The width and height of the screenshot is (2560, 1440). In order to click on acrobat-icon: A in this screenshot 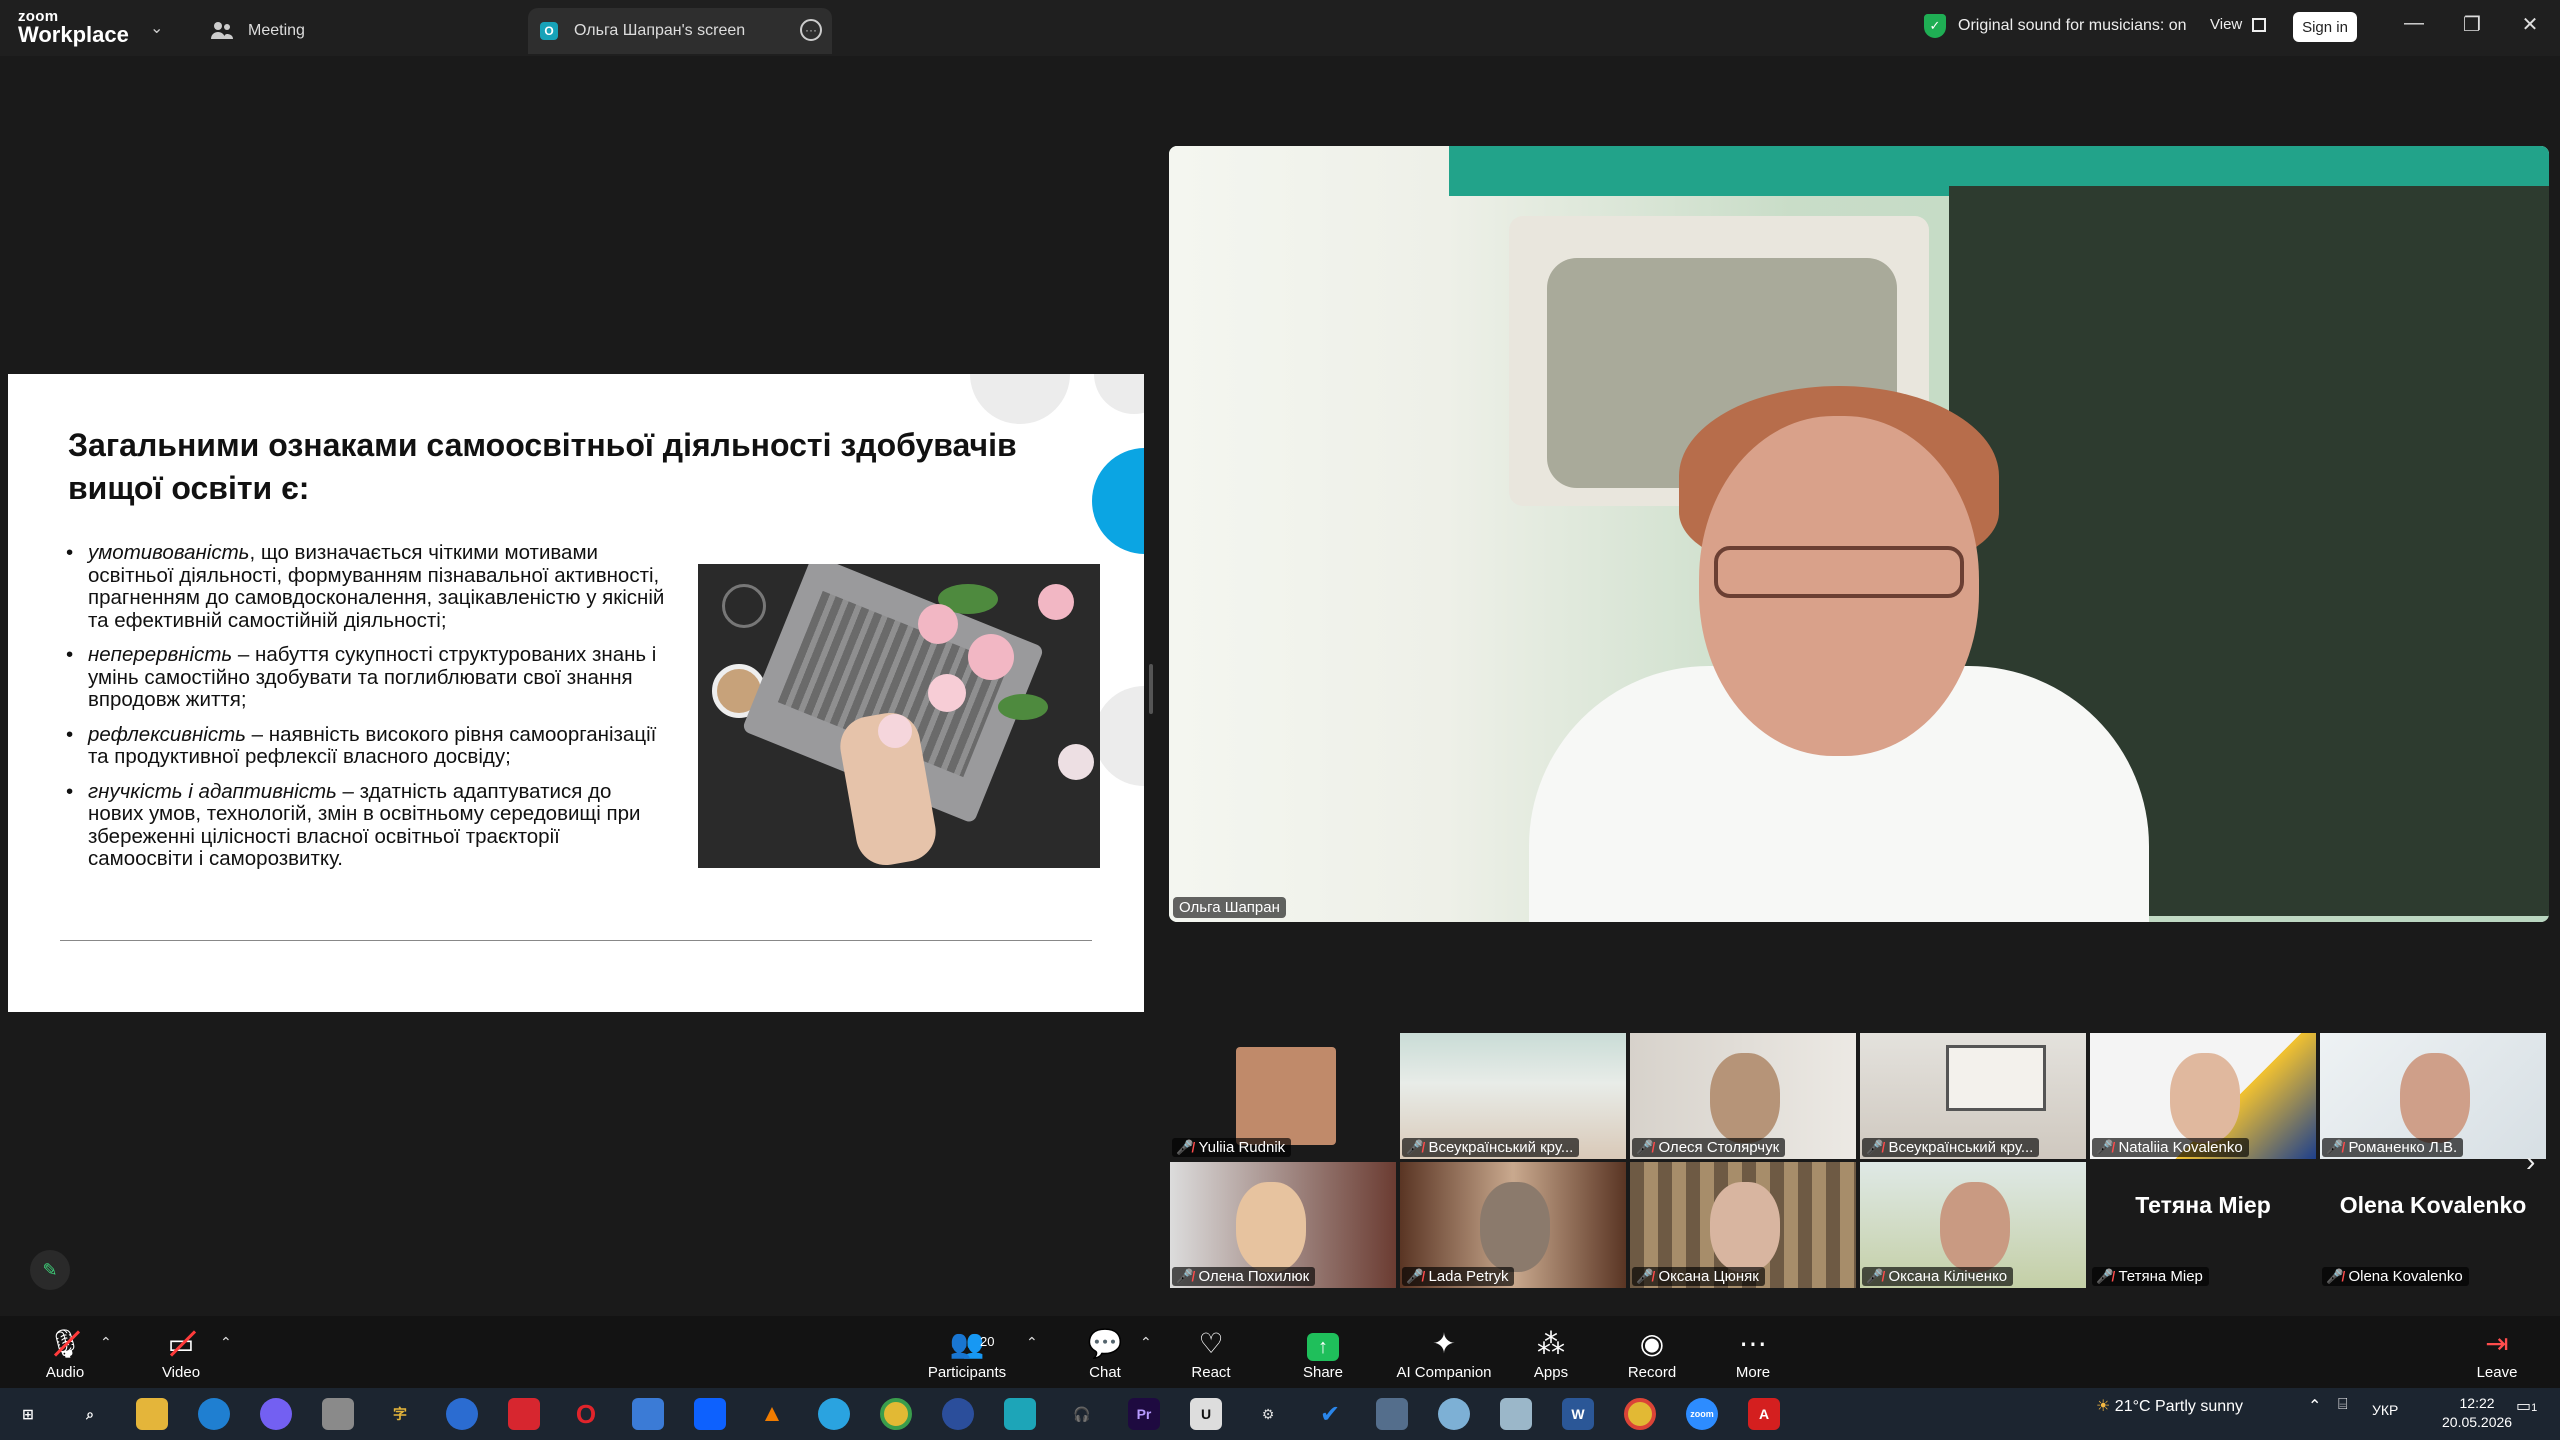, I will do `click(1764, 1414)`.